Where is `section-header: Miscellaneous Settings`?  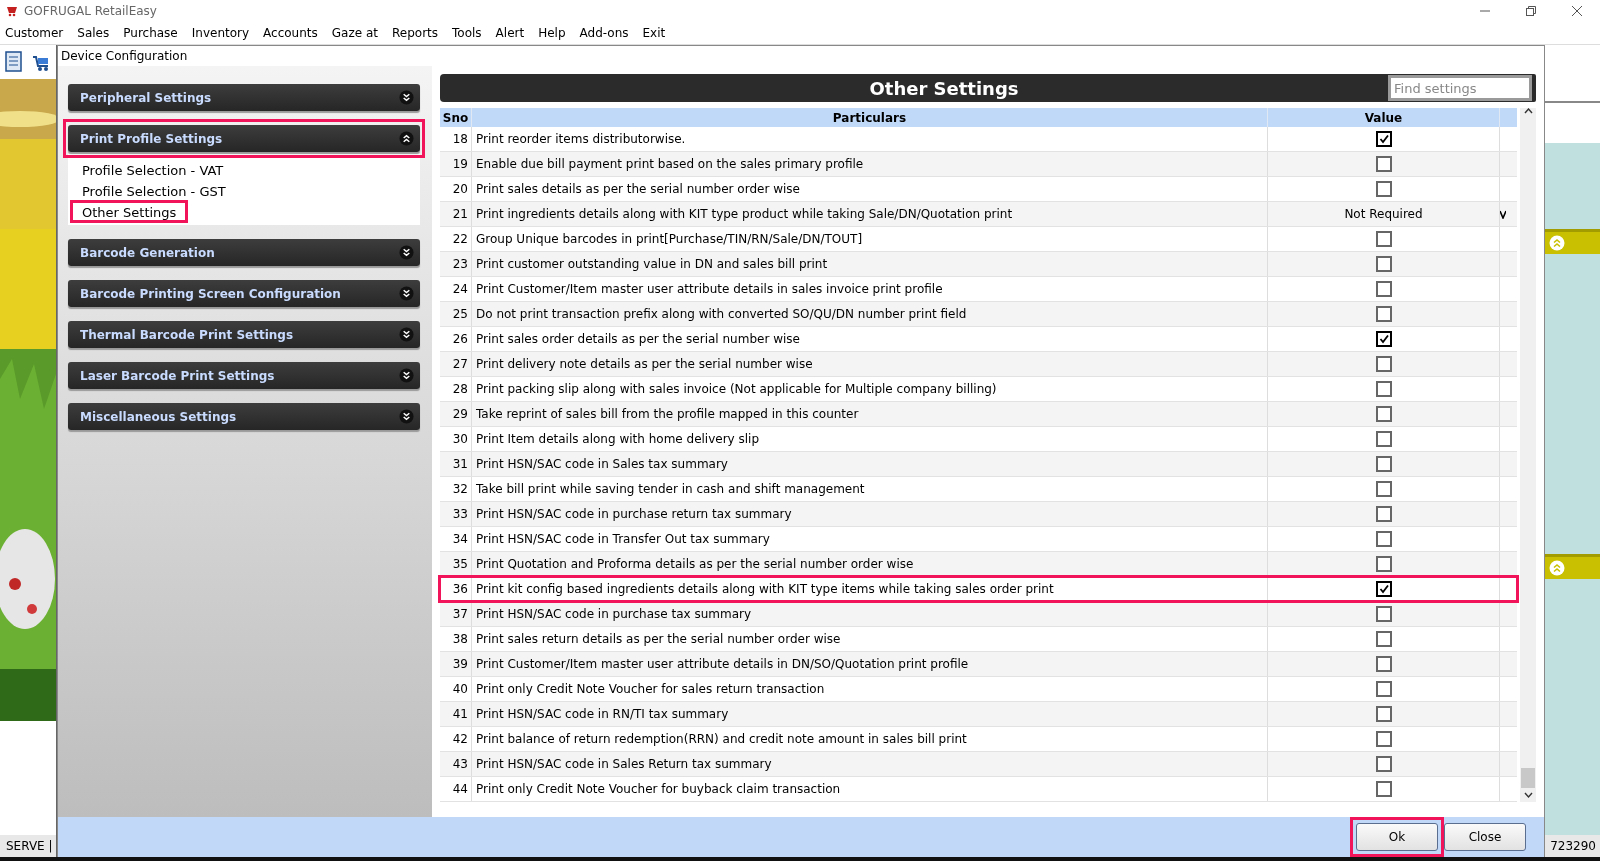 section-header: Miscellaneous Settings is located at coordinates (244, 416).